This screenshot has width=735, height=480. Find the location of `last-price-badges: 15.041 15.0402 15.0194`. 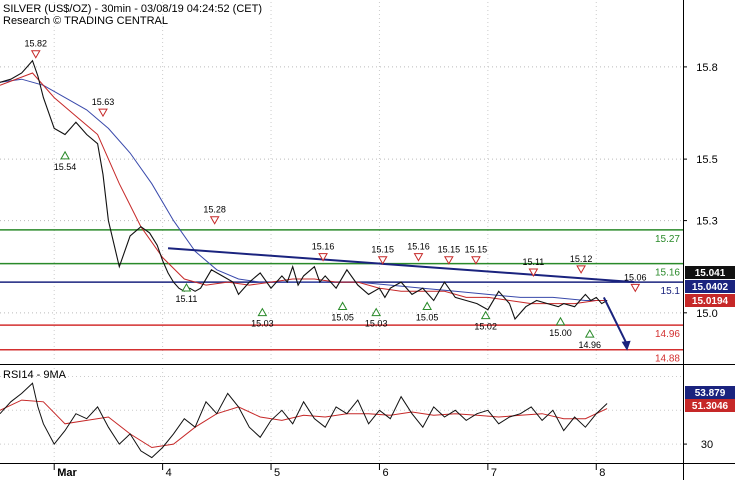

last-price-badges: 15.041 15.0402 15.0194 is located at coordinates (710, 286).